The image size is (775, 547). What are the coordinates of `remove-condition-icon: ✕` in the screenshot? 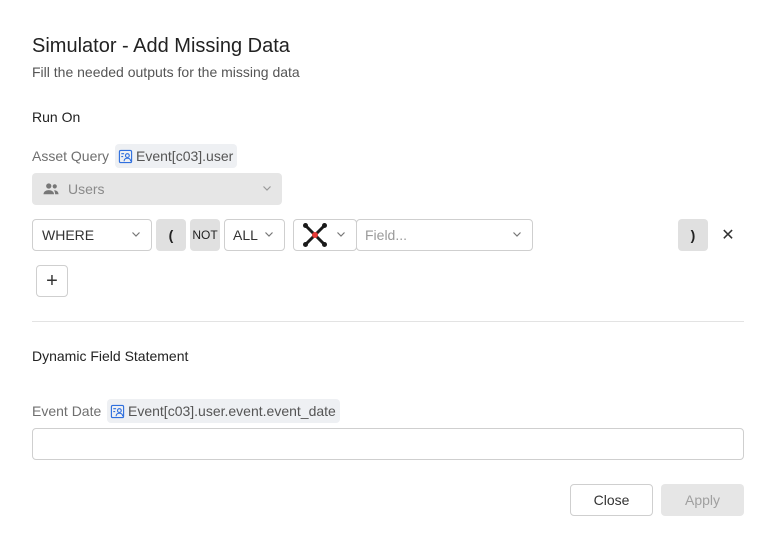 It's located at (728, 235).